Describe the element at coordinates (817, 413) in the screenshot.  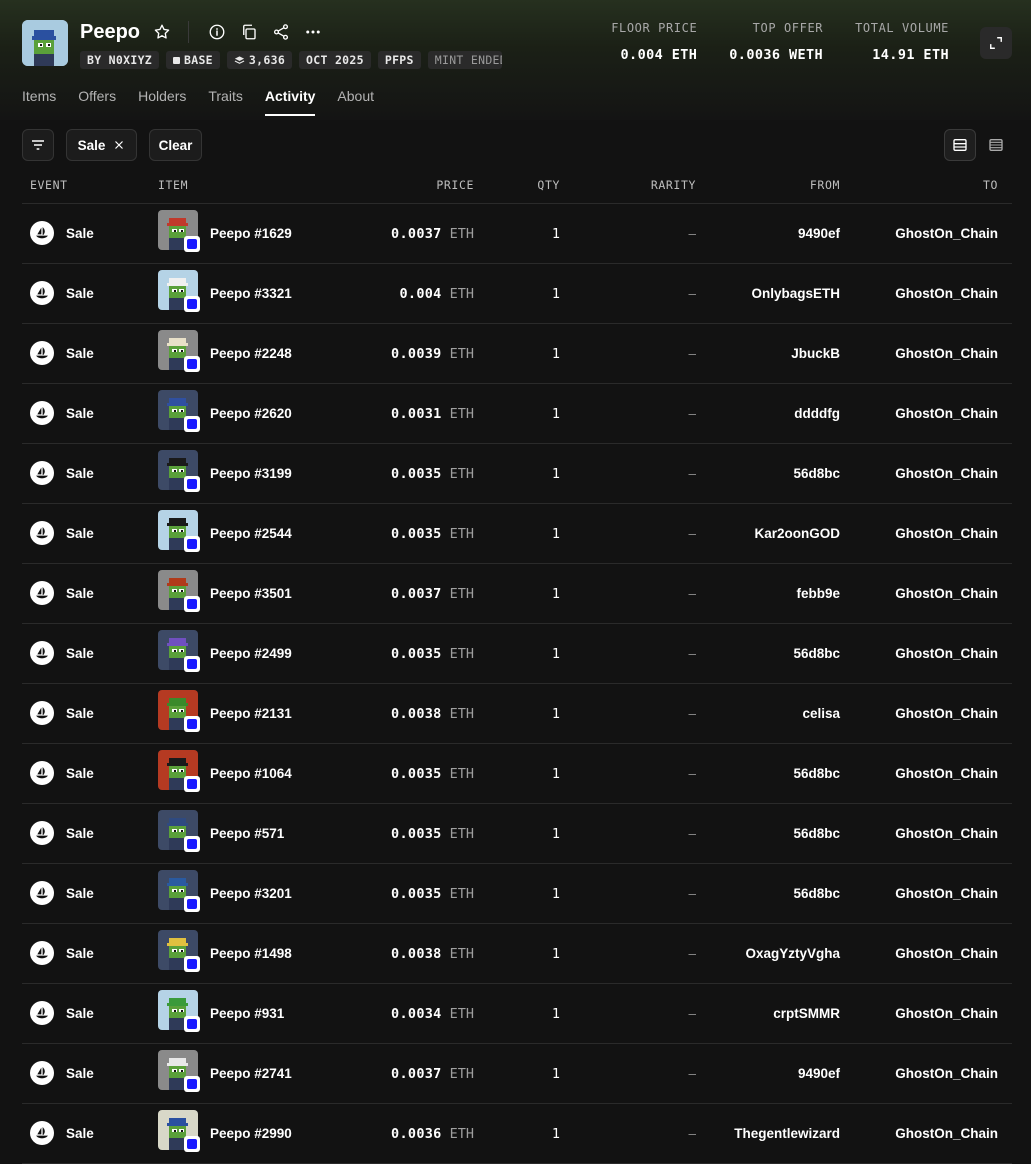
I see `from-address: ddddfg` at that location.